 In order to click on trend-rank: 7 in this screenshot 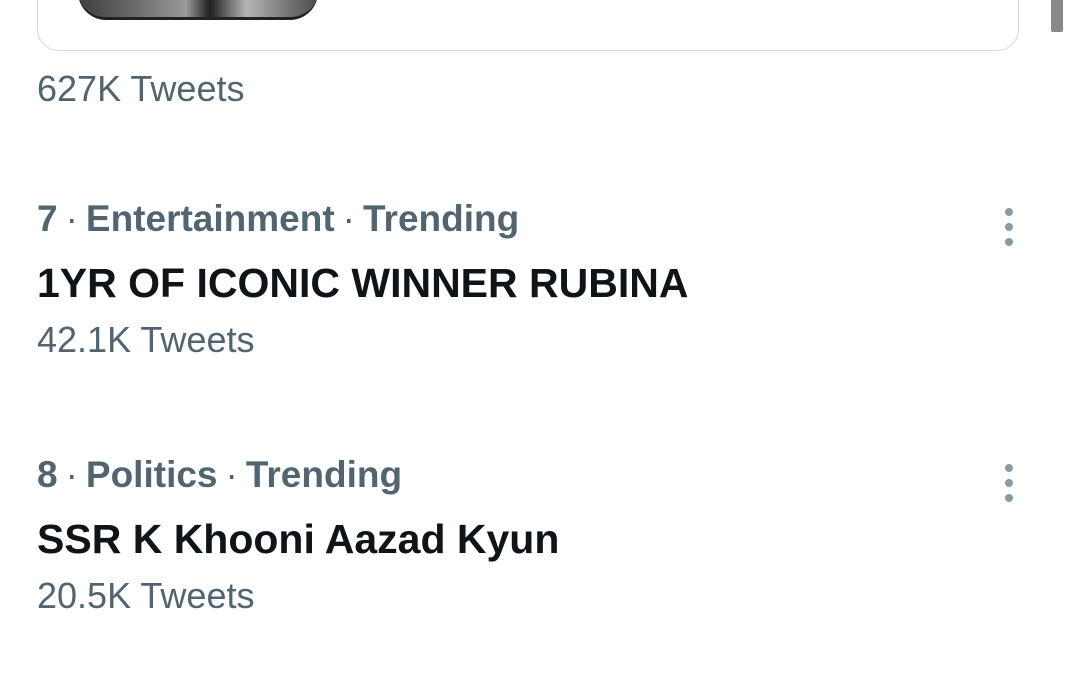, I will do `click(47, 218)`.